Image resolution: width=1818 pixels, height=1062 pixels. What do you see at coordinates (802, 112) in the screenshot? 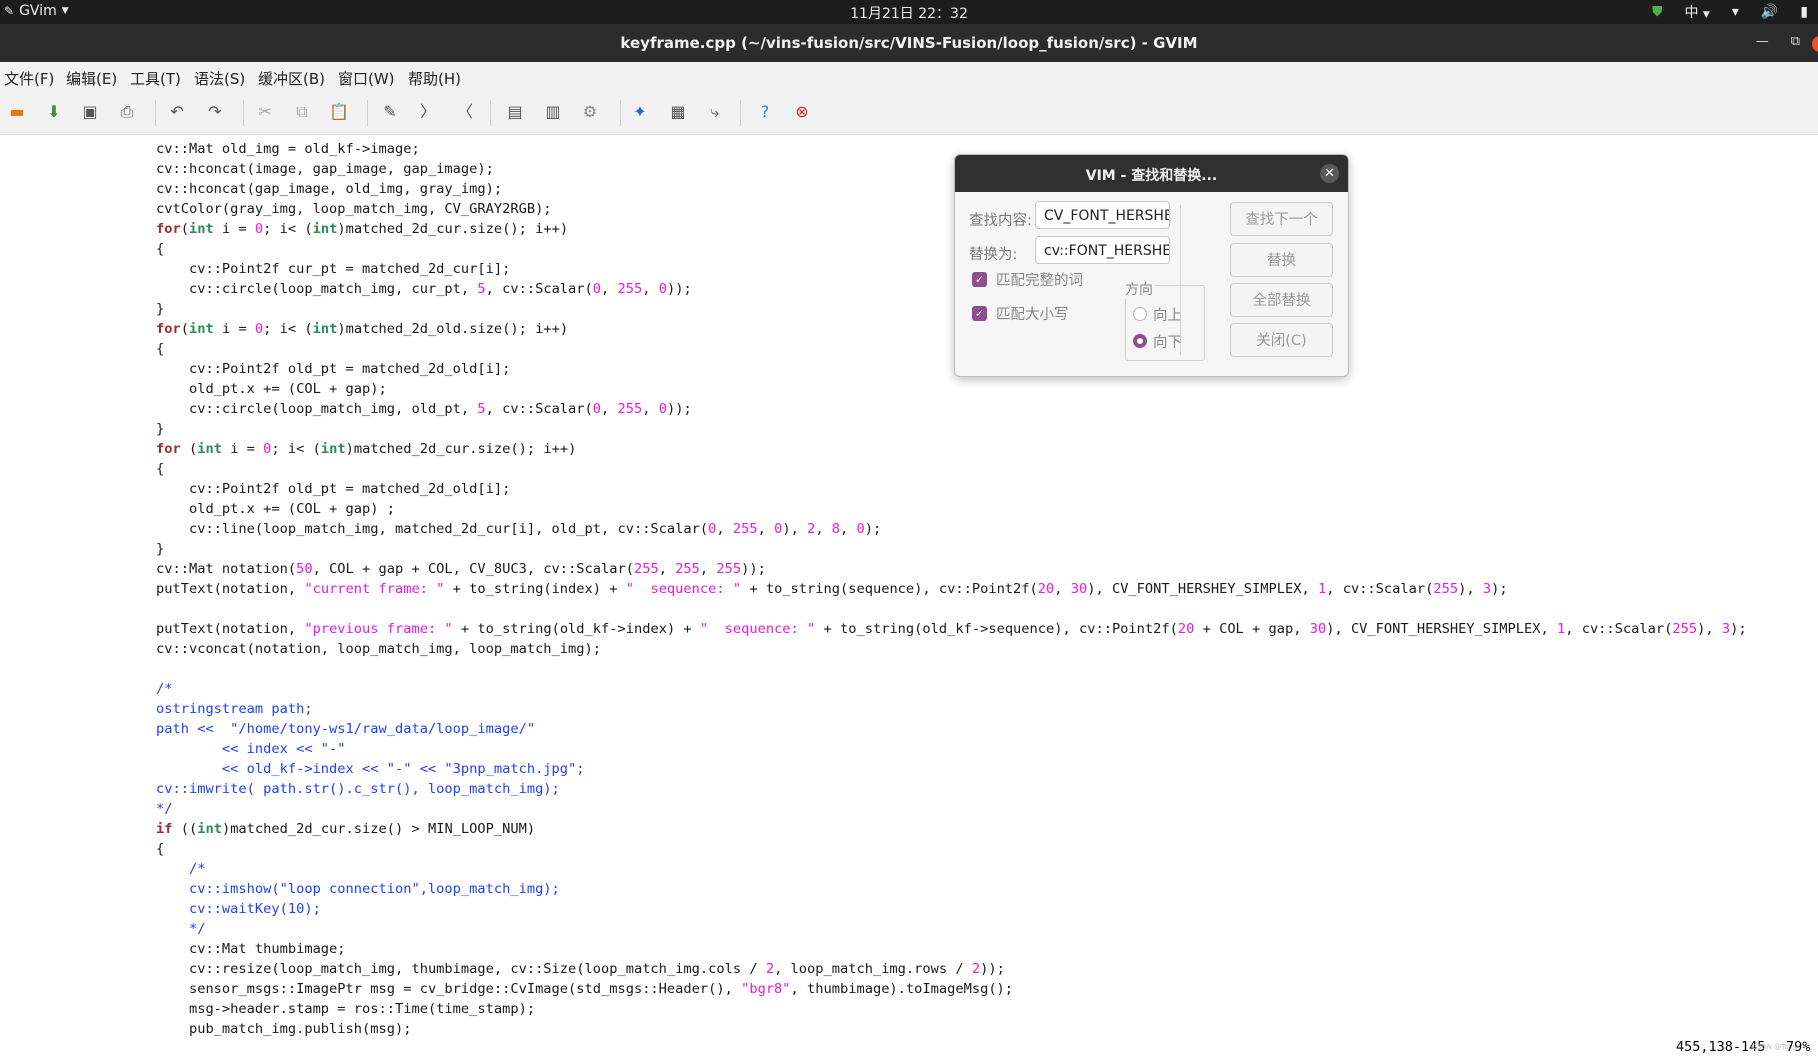
I see `find-help-icon: ⊗` at bounding box center [802, 112].